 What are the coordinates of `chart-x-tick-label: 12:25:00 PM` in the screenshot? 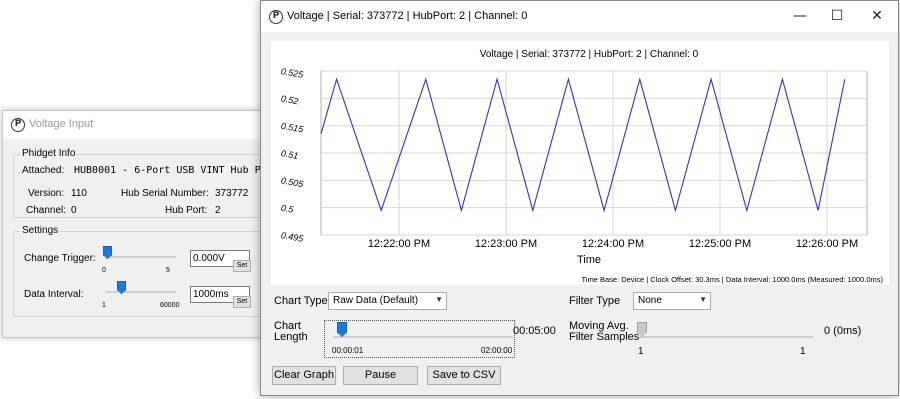 It's located at (720, 244).